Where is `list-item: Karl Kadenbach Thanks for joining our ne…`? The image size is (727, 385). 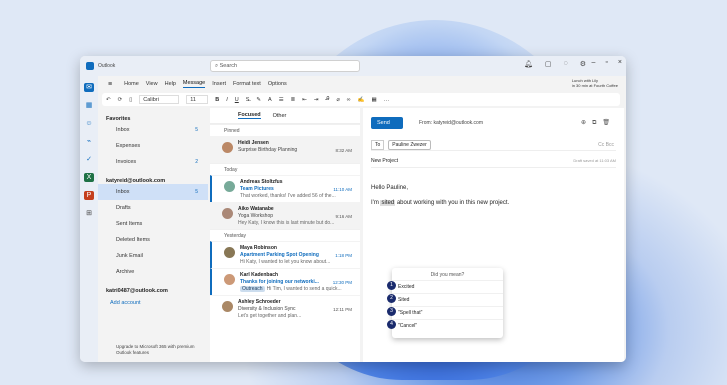
list-item: Karl Kadenbach Thanks for joining our ne… is located at coordinates (285, 281).